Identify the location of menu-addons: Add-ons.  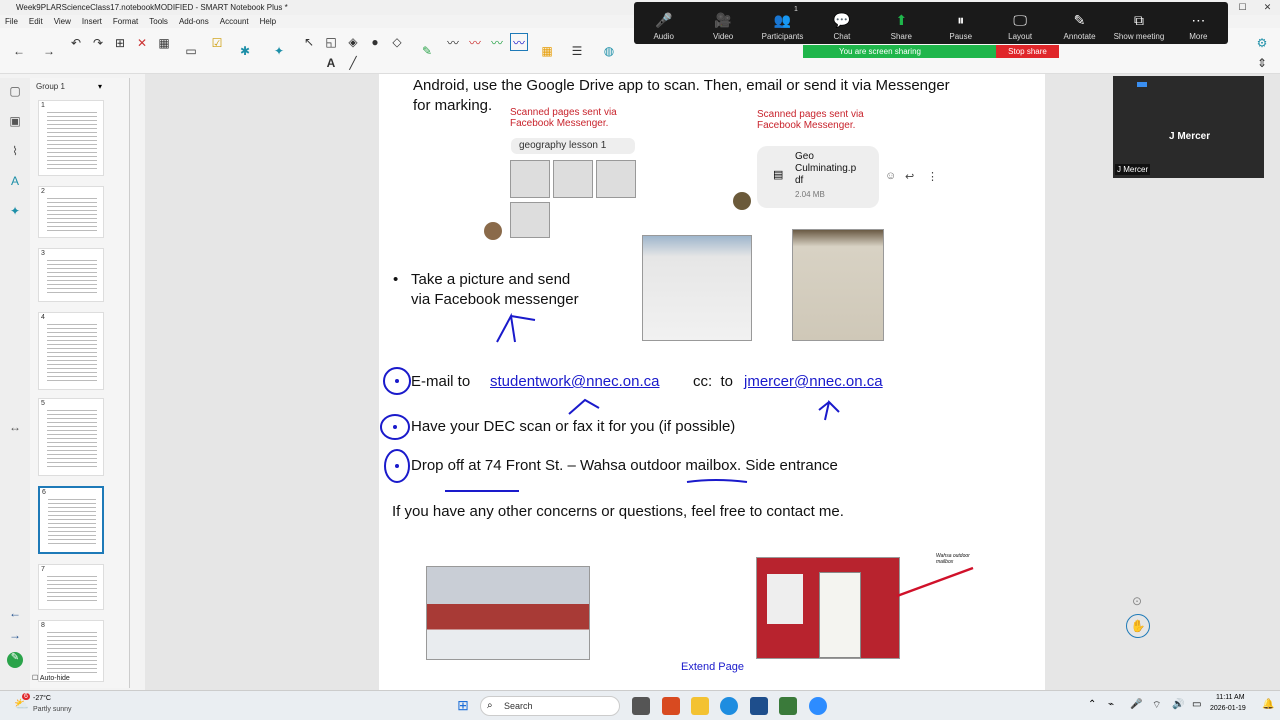
(194, 21).